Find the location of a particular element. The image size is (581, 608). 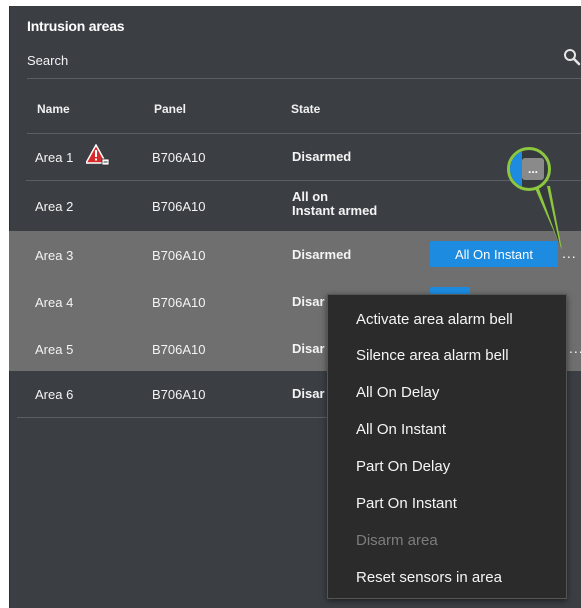

column-header-name: Name is located at coordinates (53, 109).